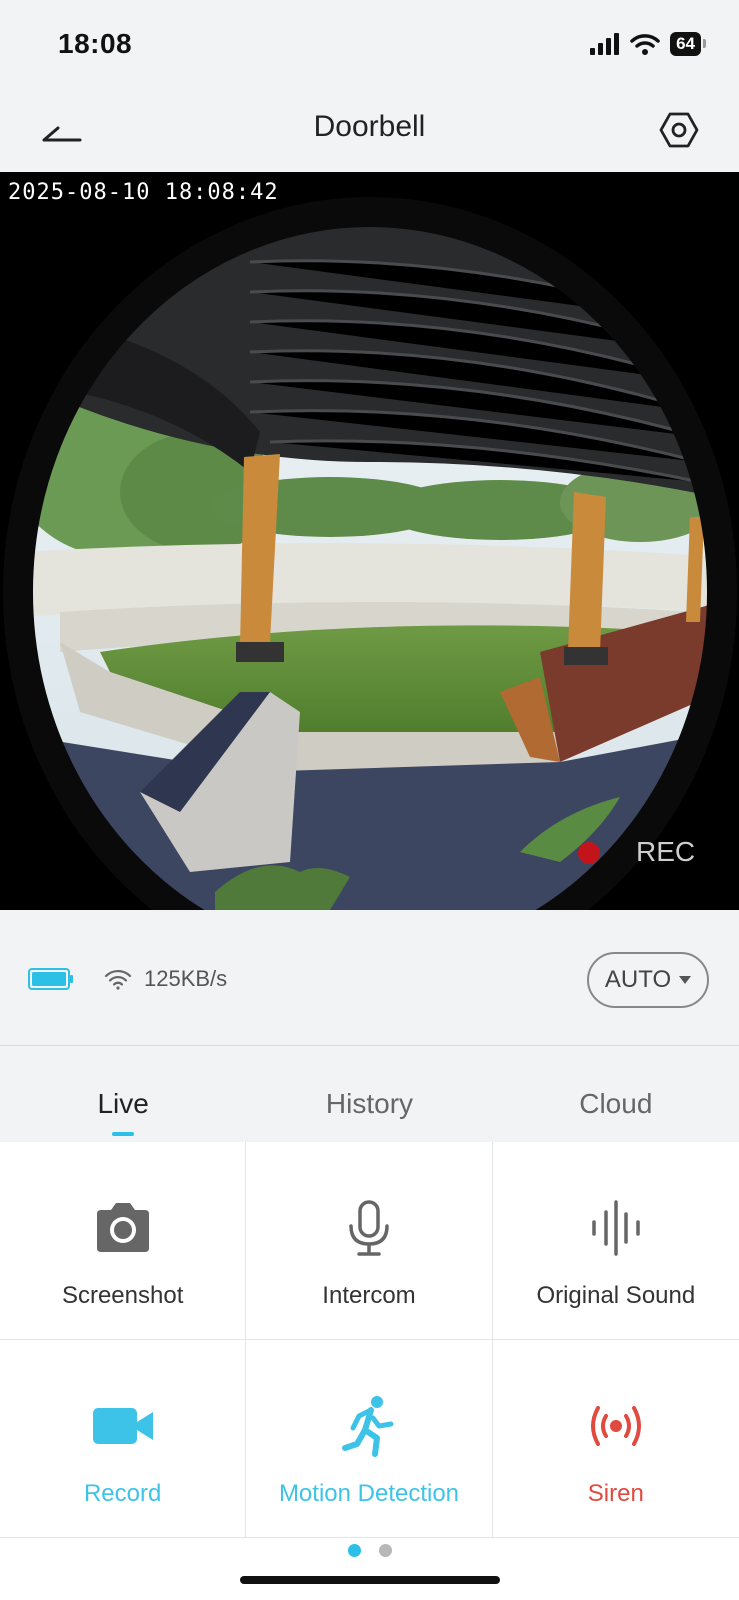  Describe the element at coordinates (122, 1426) in the screenshot. I see `video-camera-icon` at that location.